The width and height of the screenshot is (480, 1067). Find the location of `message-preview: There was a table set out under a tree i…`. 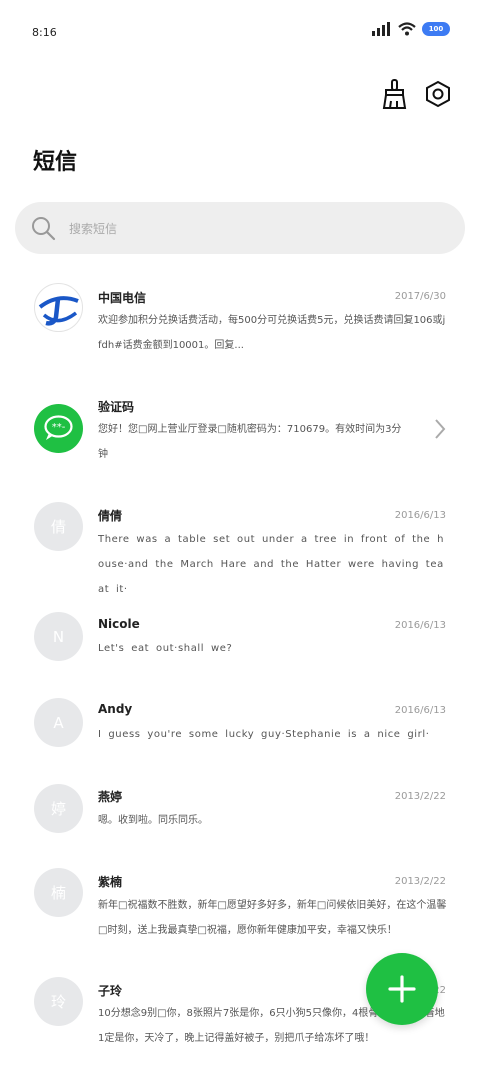

message-preview: There was a table set out under a tree i… is located at coordinates (271, 564).